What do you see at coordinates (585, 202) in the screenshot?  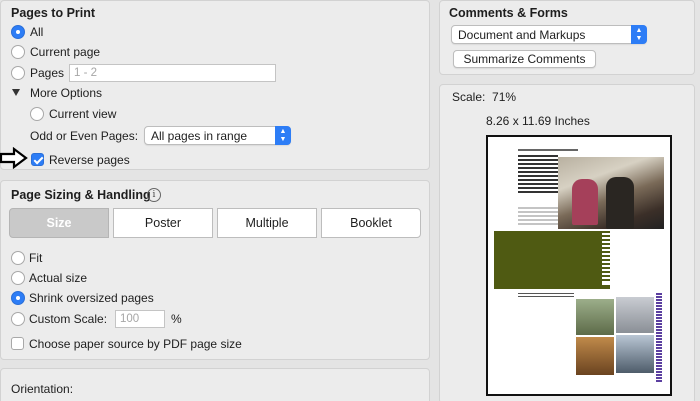 I see `preview-photo-person-a` at bounding box center [585, 202].